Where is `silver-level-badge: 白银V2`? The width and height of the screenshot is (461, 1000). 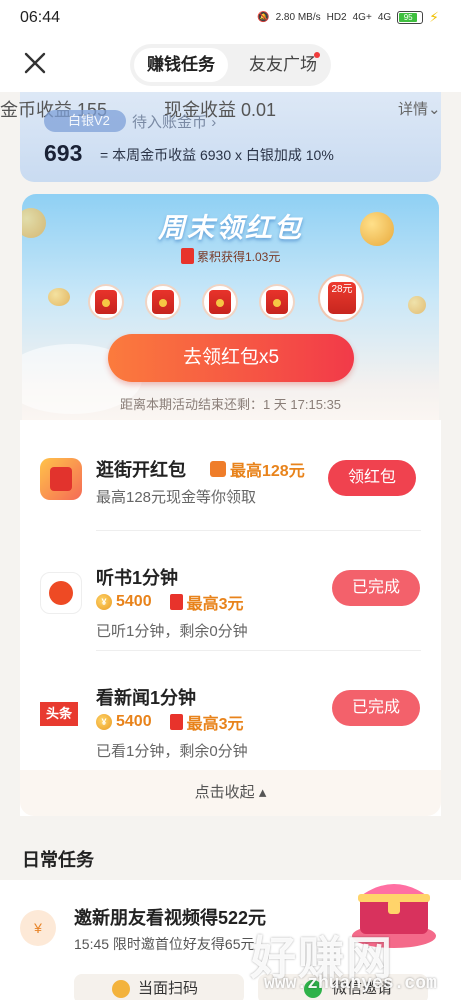 silver-level-badge: 白银V2 is located at coordinates (85, 121).